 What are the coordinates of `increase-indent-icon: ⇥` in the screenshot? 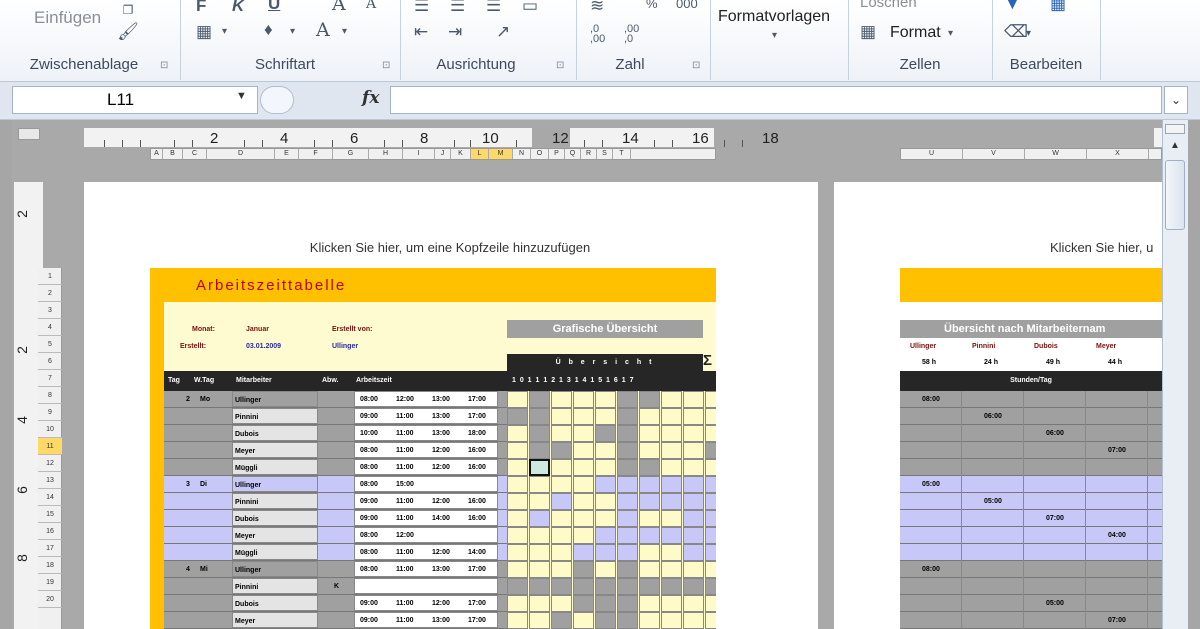 It's located at (455, 32).